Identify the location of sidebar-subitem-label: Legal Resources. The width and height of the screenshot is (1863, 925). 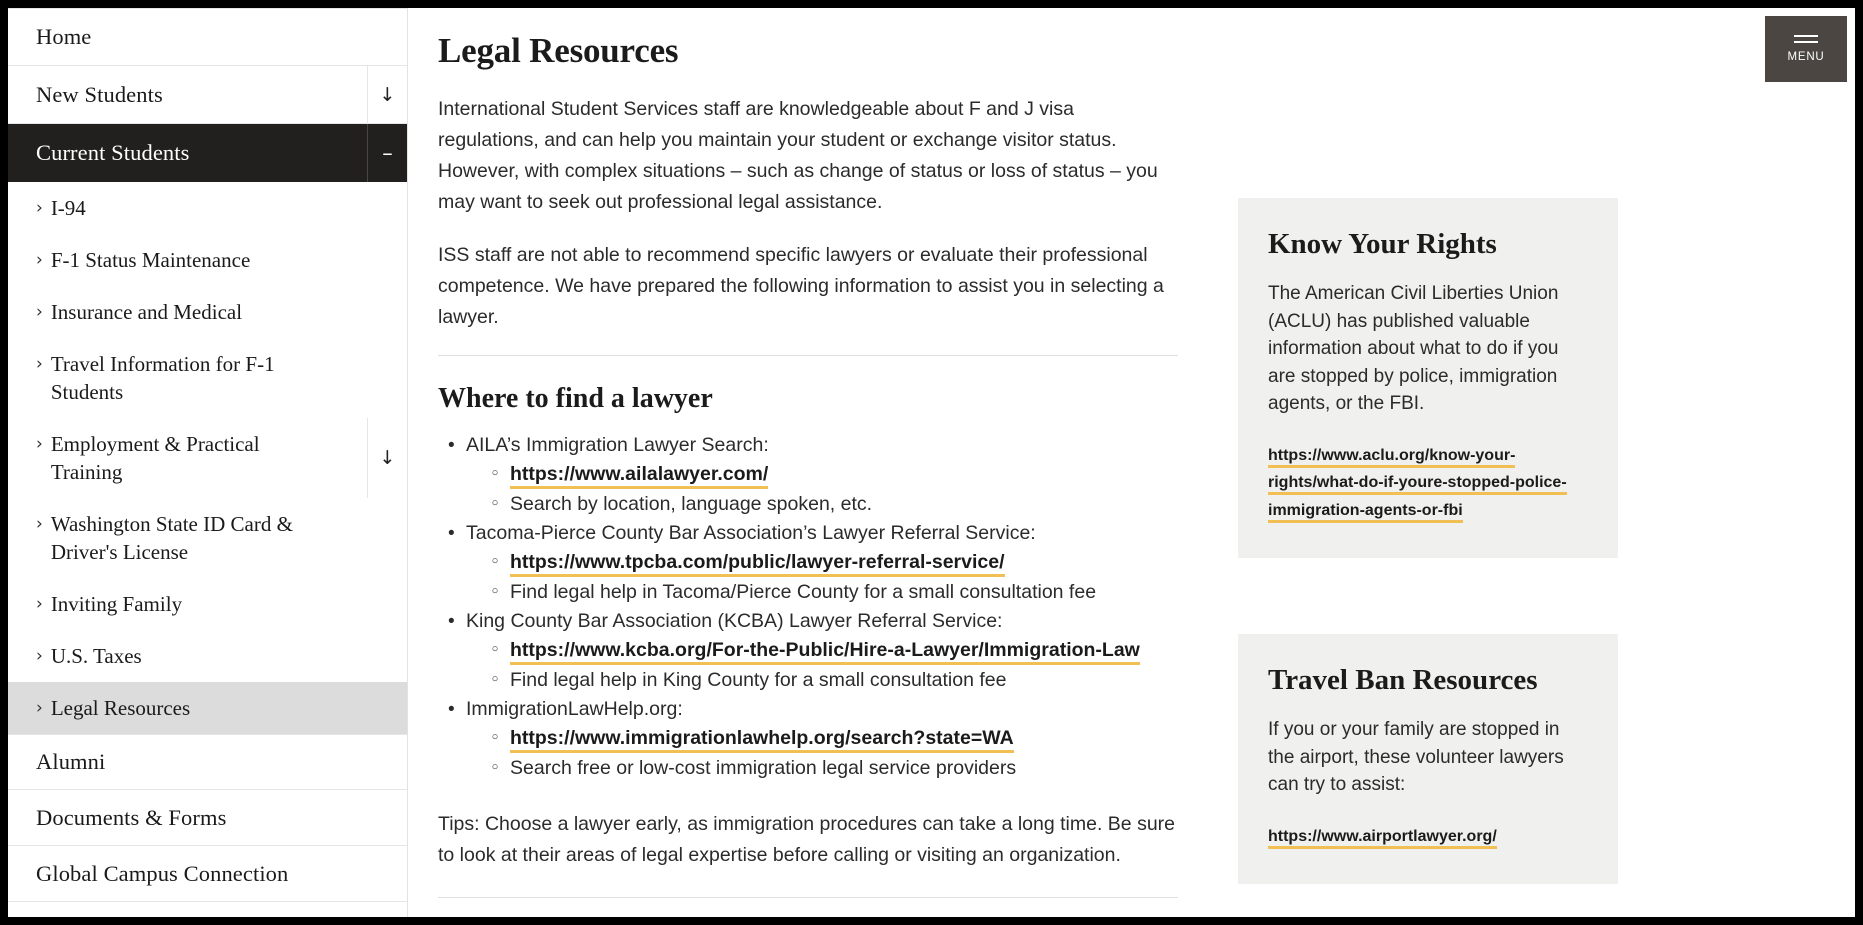
(120, 708).